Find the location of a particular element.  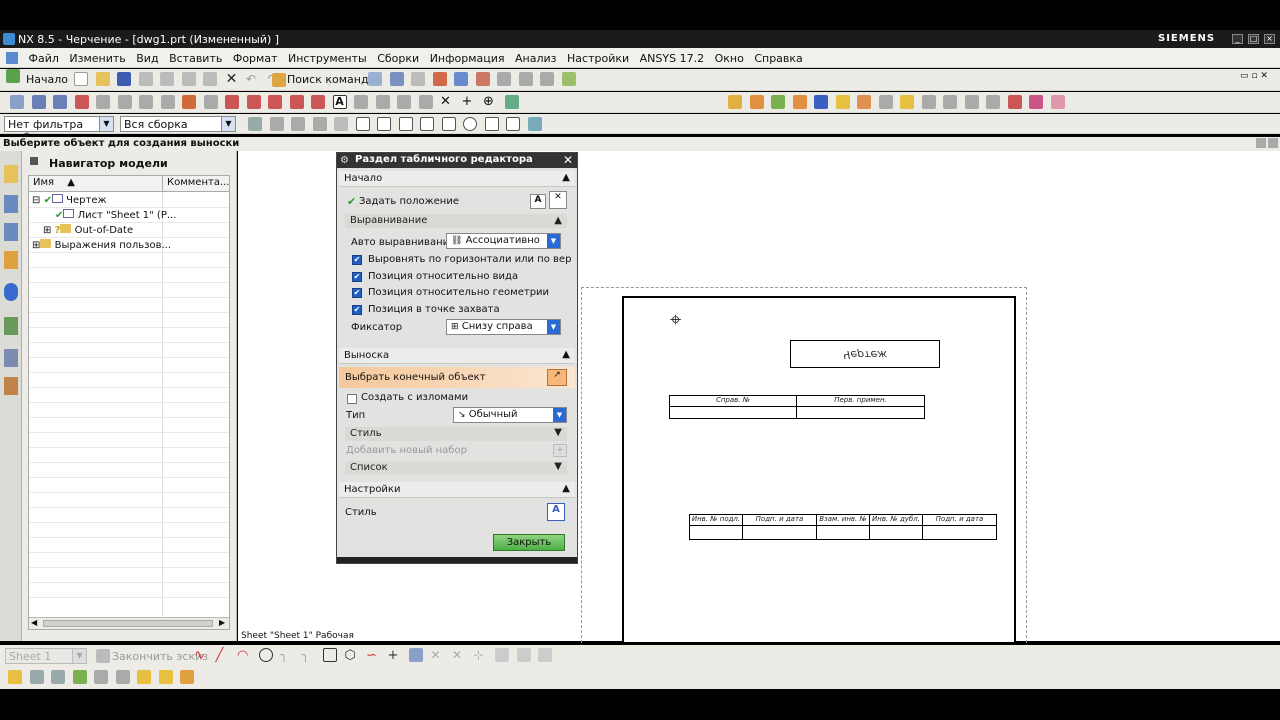

flag-icon is located at coordinates (1036, 102).